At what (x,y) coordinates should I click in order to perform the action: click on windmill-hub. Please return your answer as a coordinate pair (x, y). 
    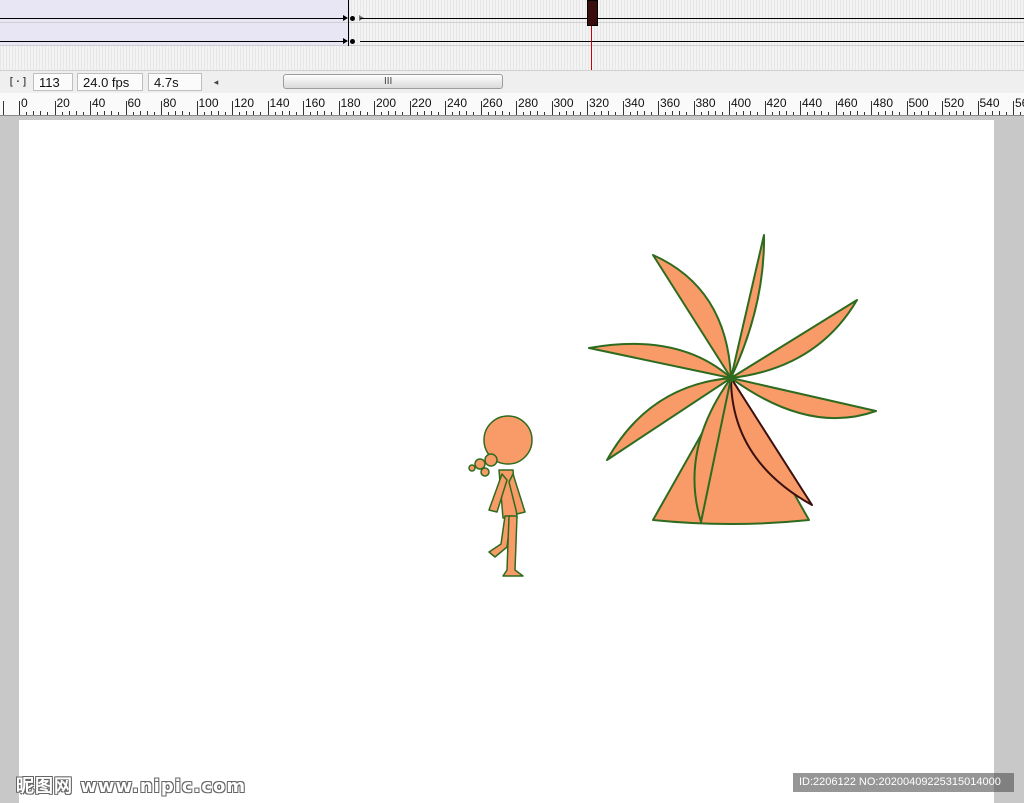
    Looking at the image, I should click on (731, 378).